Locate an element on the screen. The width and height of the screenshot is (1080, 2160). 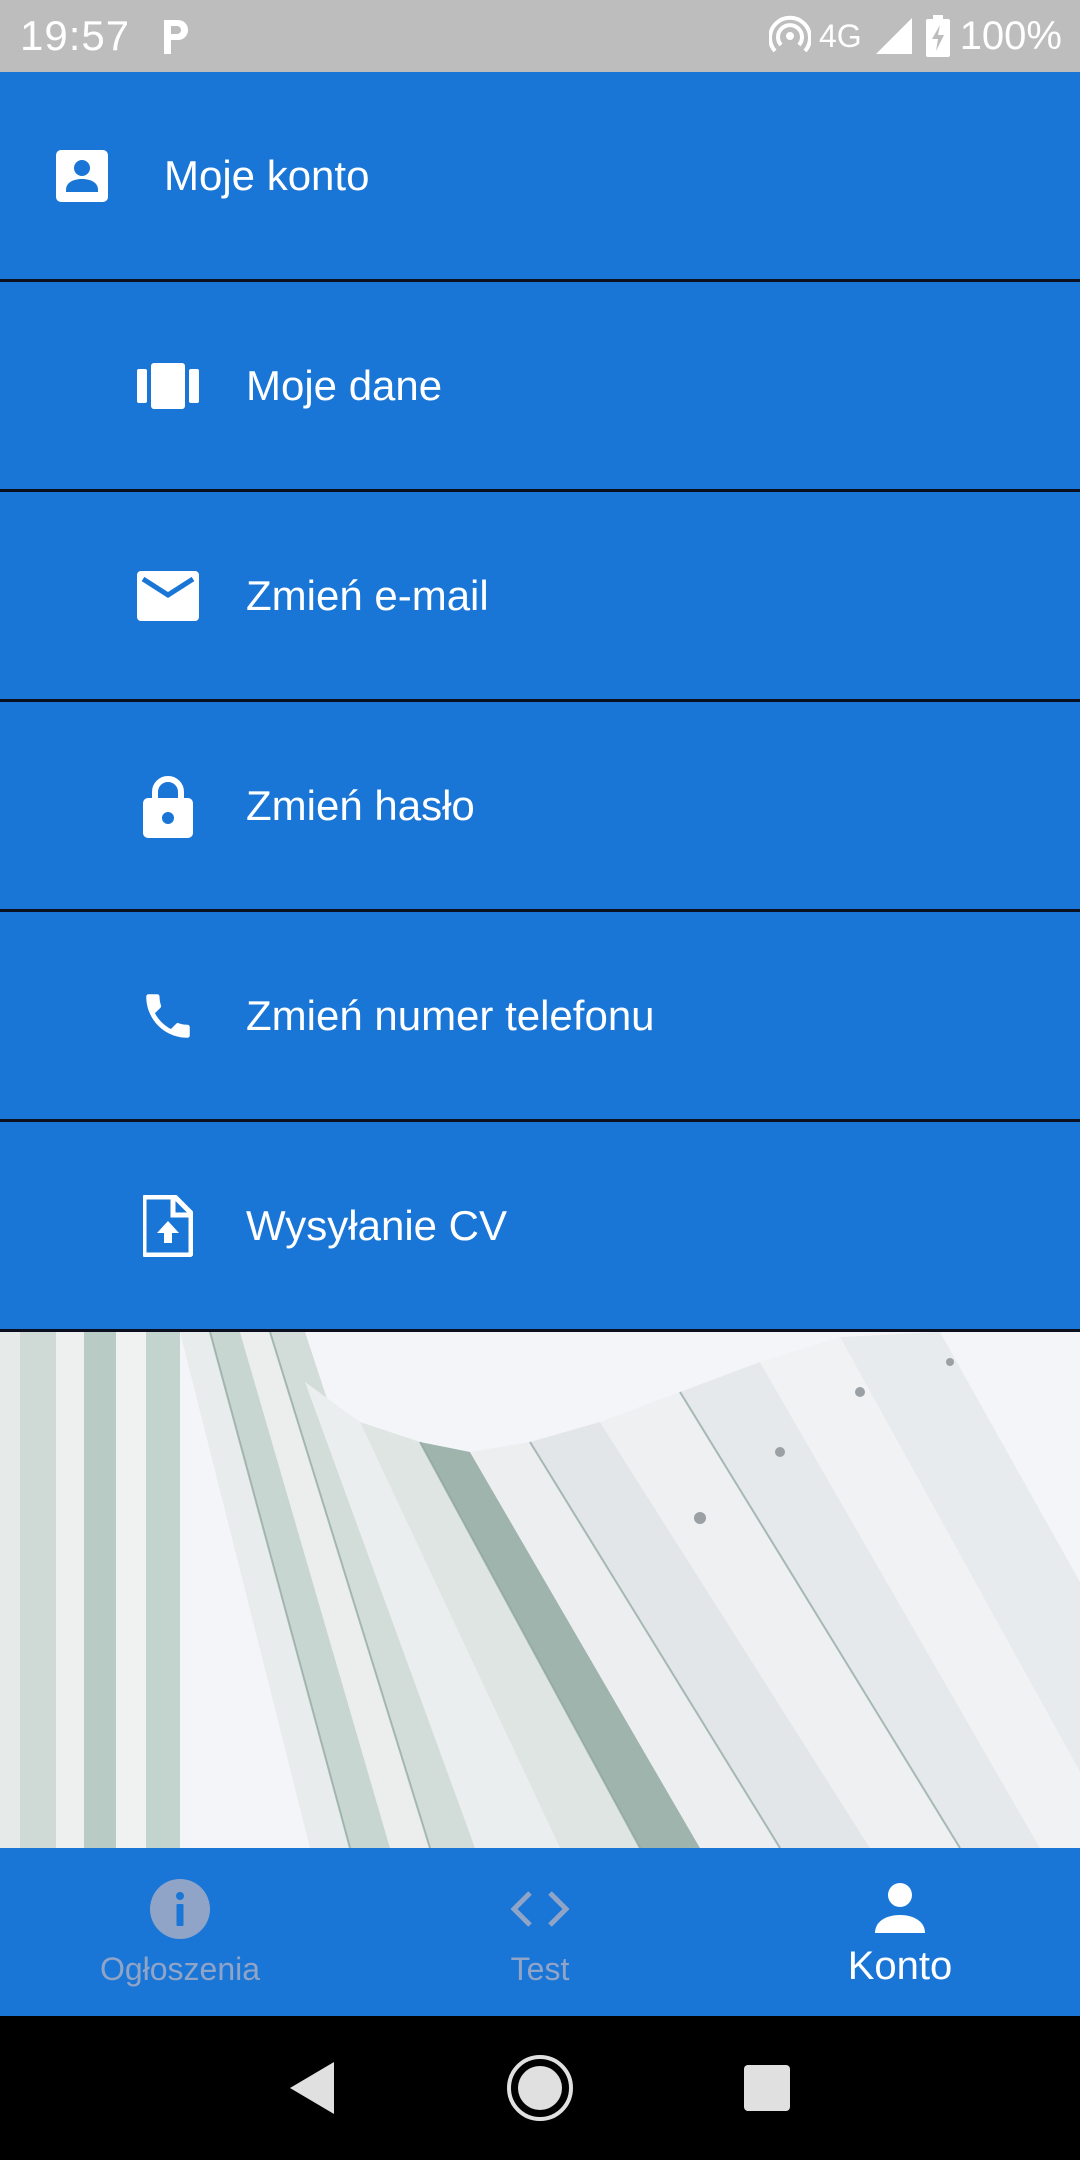
network-type: 4G is located at coordinates (840, 35).